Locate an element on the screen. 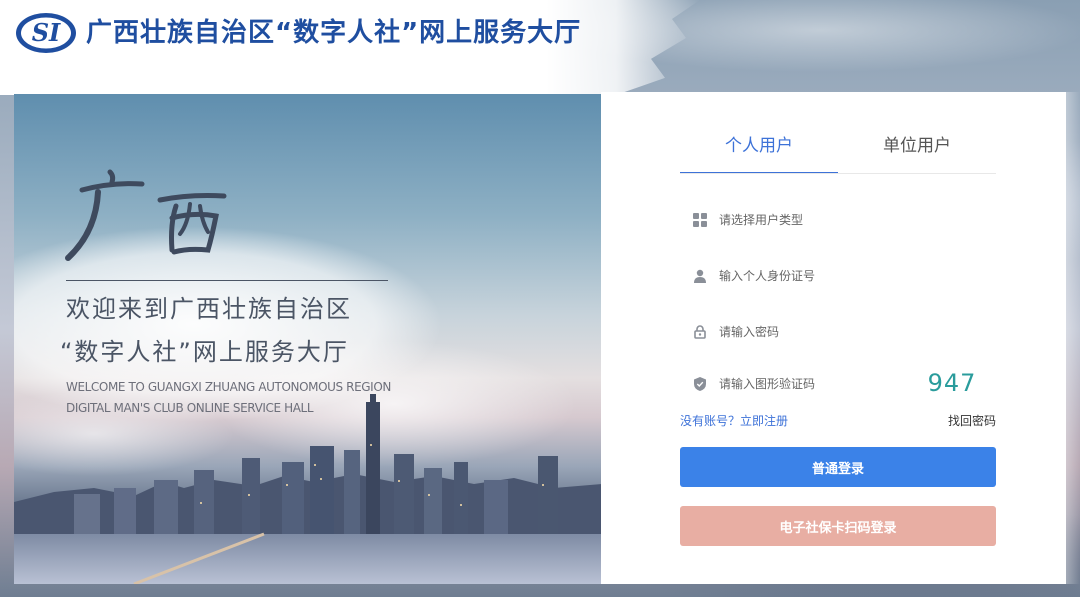  hero-welcome-line2: “数字人社”网上服务大厅 is located at coordinates (204, 352).